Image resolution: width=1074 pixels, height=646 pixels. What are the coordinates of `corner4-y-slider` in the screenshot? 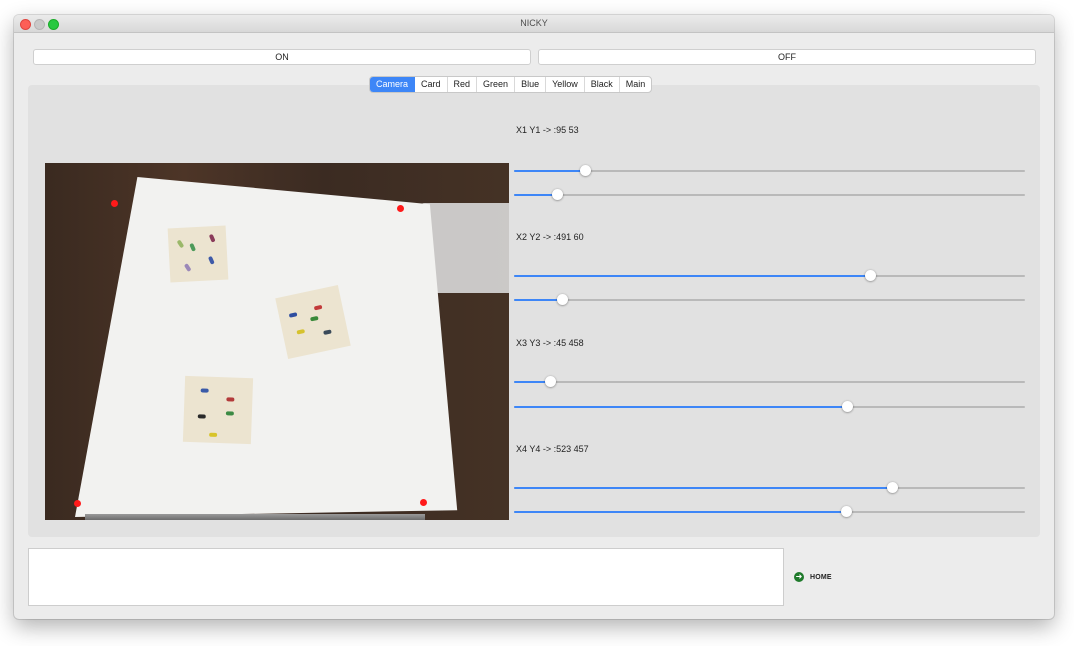 It's located at (769, 511).